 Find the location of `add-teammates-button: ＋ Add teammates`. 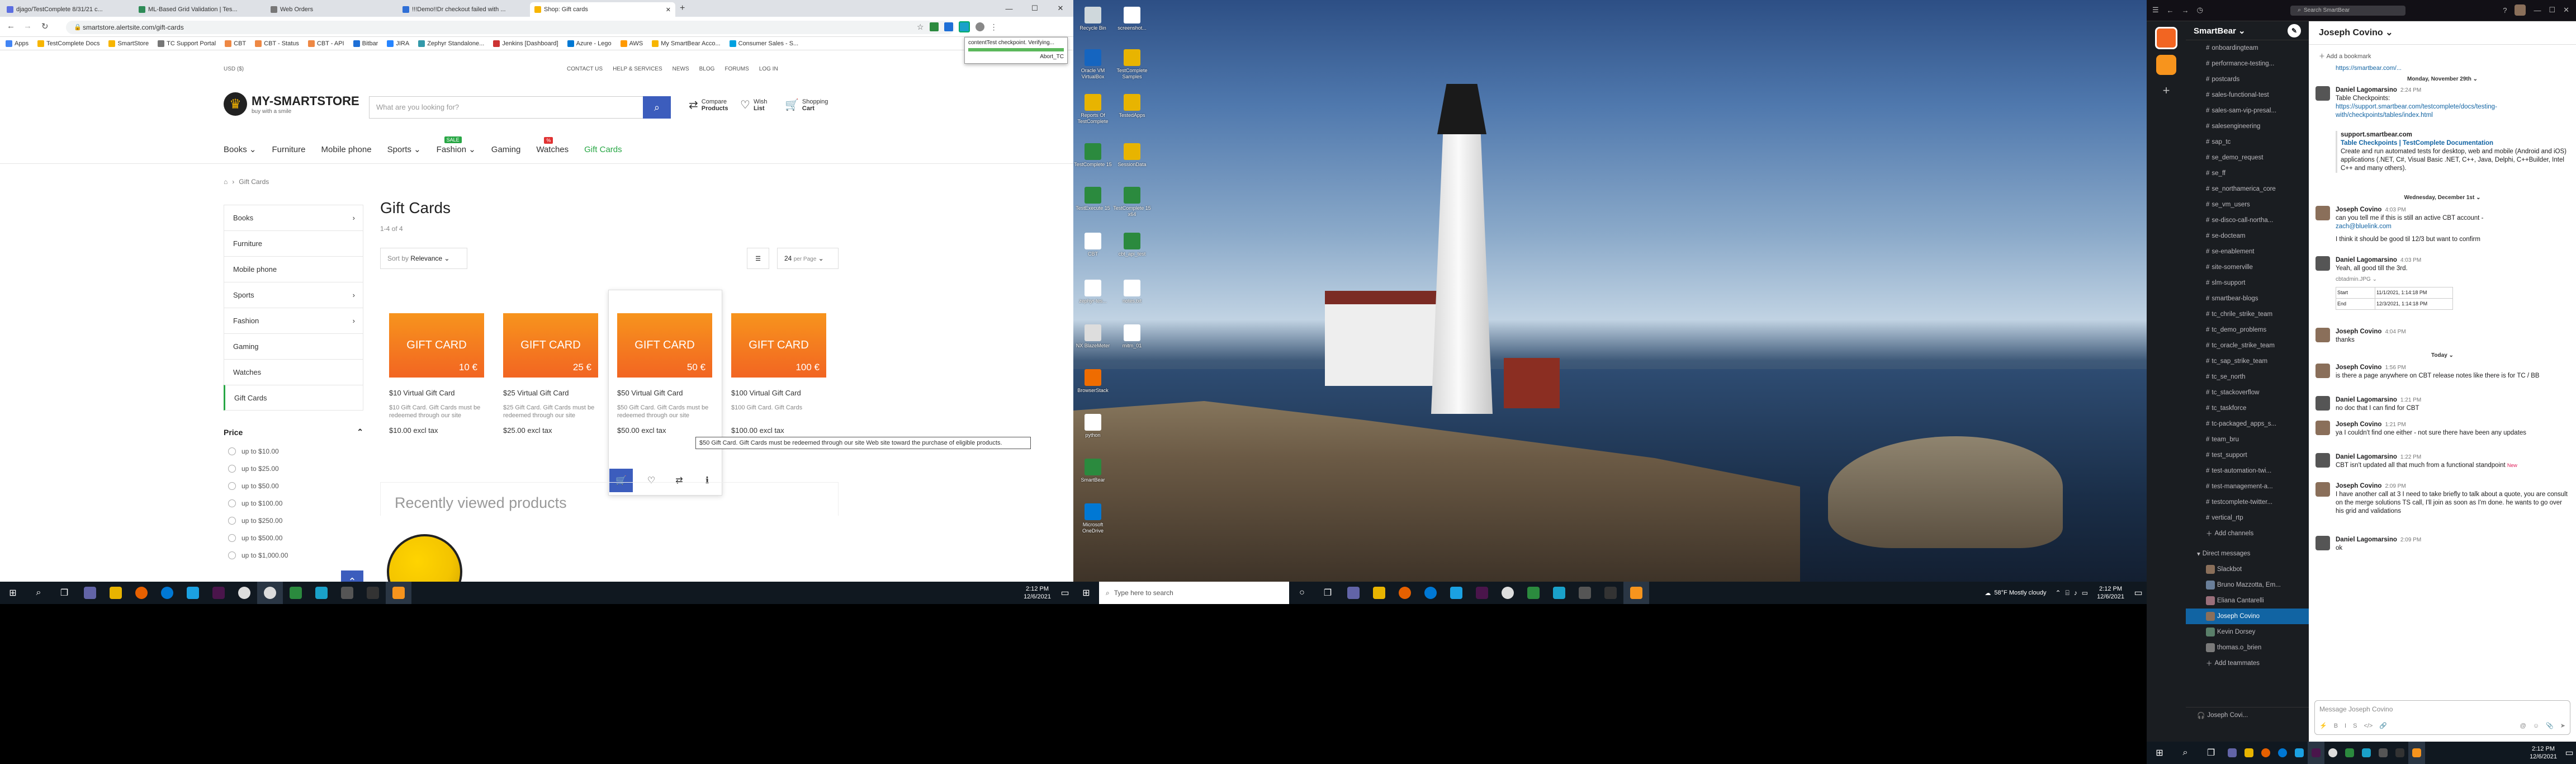

add-teammates-button: ＋ Add teammates is located at coordinates (2247, 663).